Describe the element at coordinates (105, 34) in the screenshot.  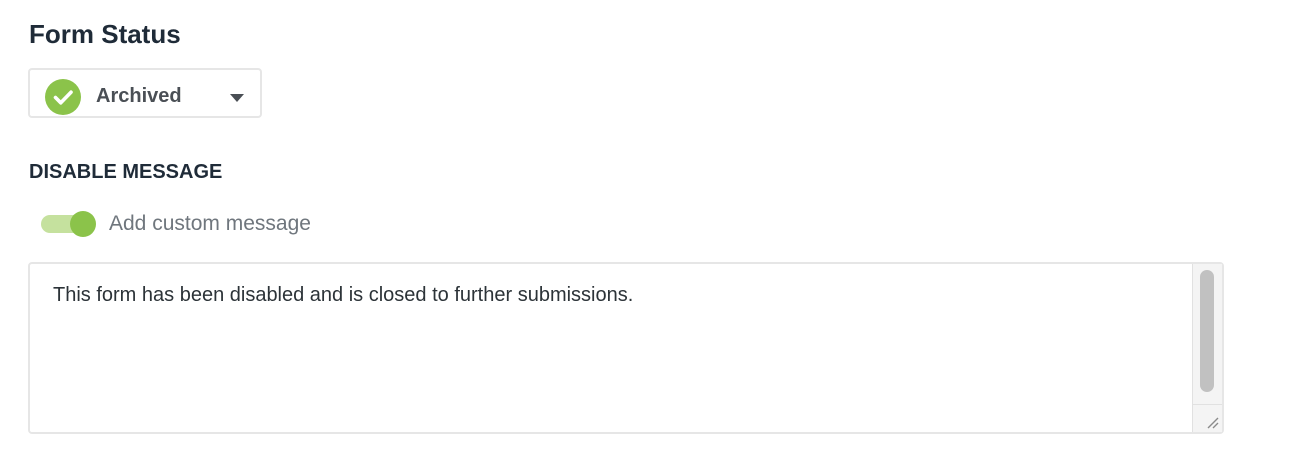
I see `form-status-title: Form Status` at that location.